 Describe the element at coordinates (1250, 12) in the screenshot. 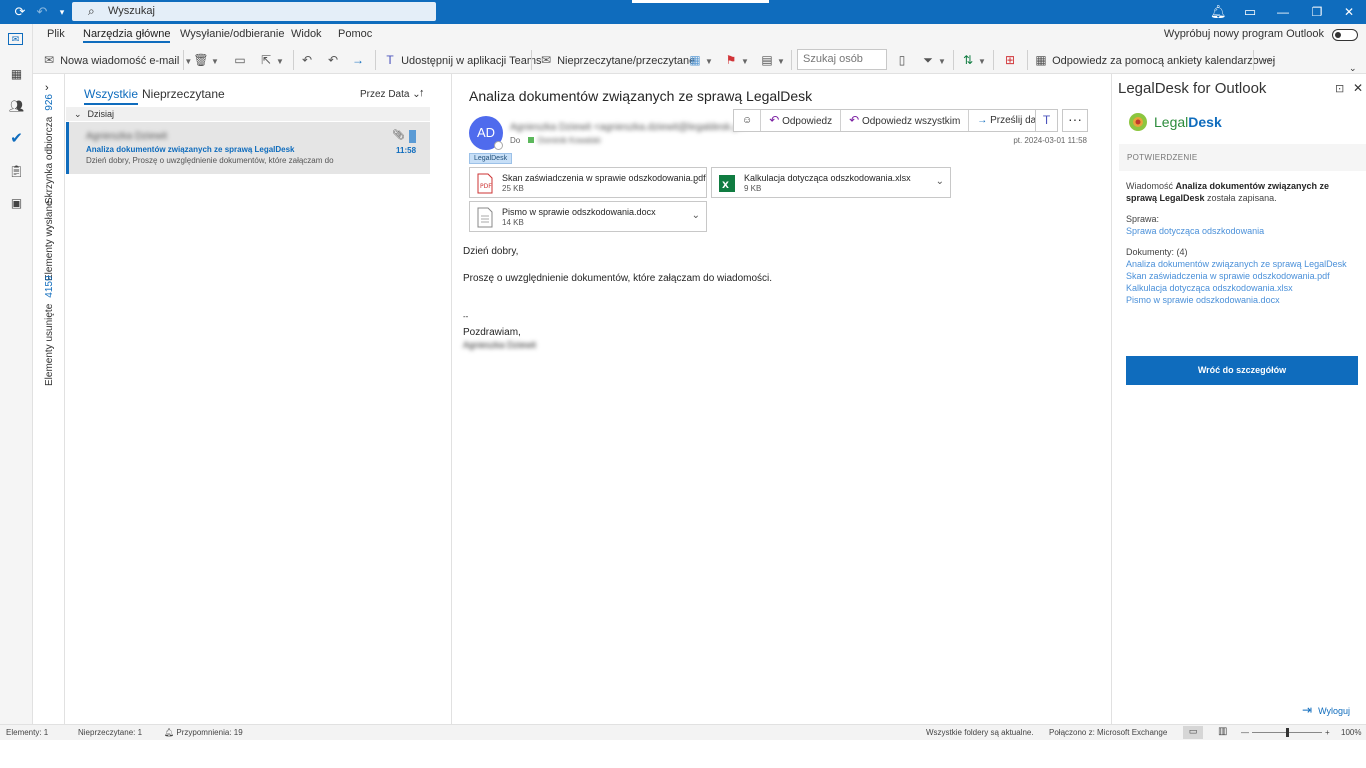

I see `display-settings-icon: ▭` at that location.